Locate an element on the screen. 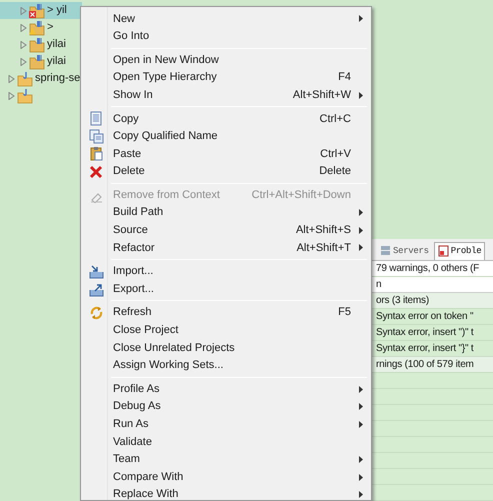 This screenshot has height=501, width=493. menu-item: Build Path is located at coordinates (226, 213).